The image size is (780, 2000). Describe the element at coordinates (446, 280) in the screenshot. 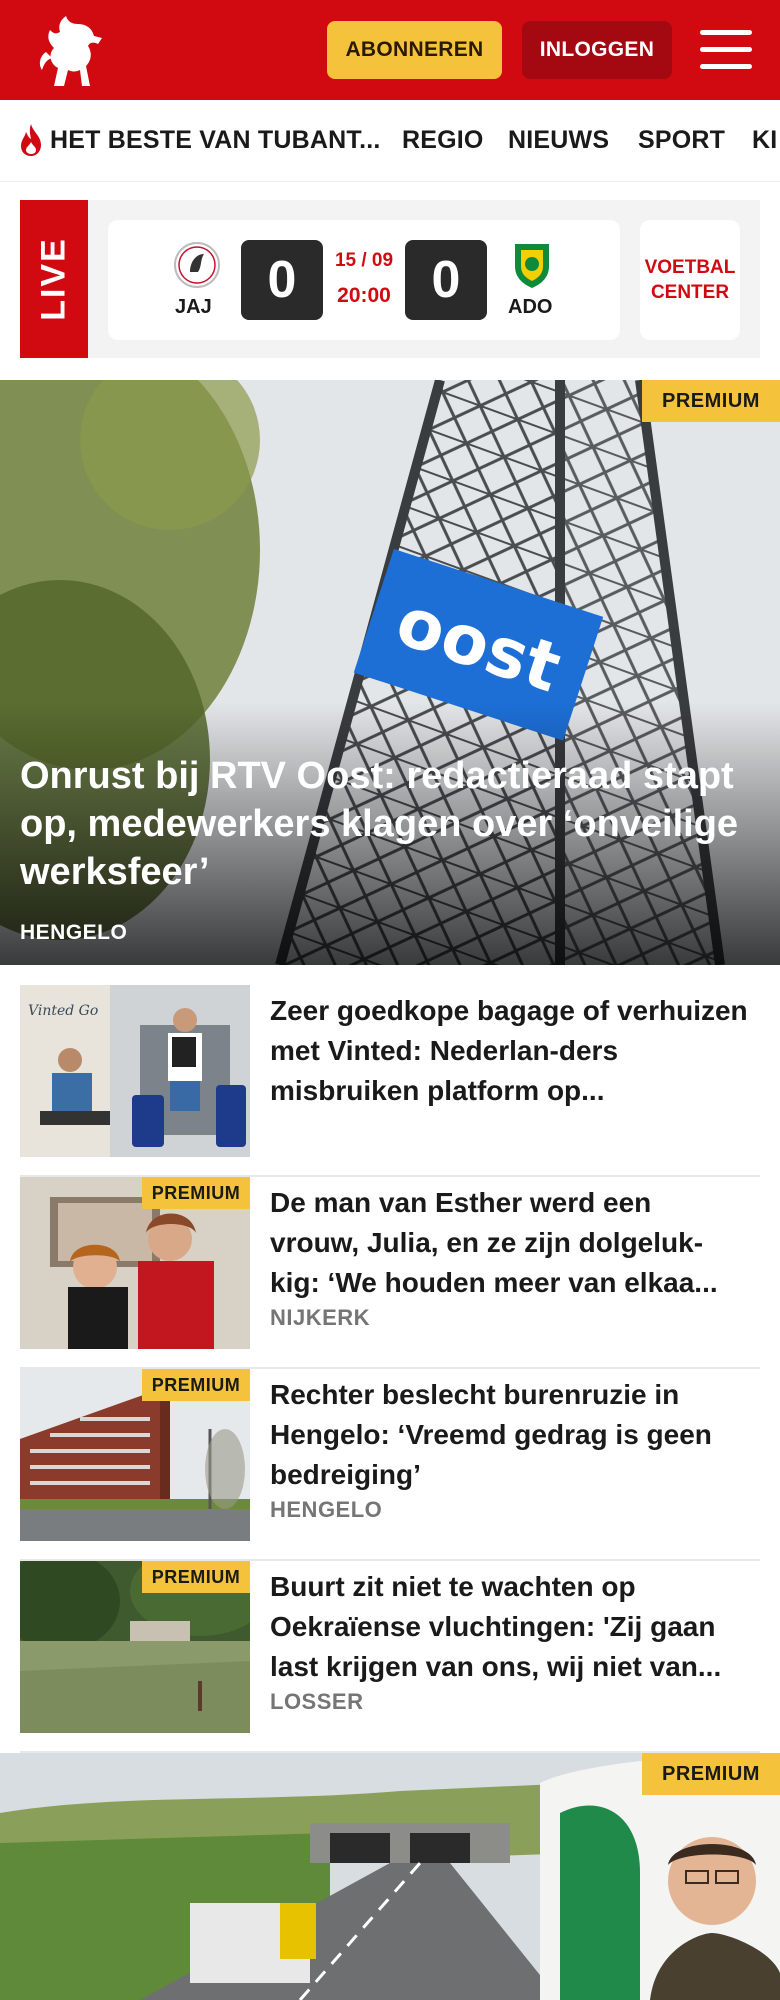

I see `away-score: 0` at that location.